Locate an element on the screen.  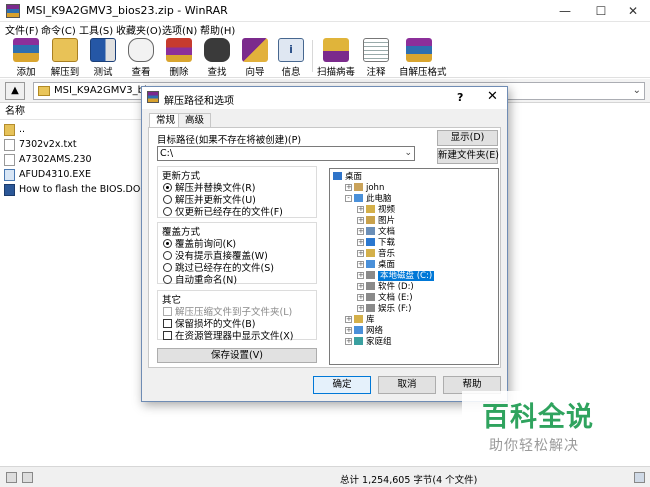
key-icon is located at coordinates (27, 477).